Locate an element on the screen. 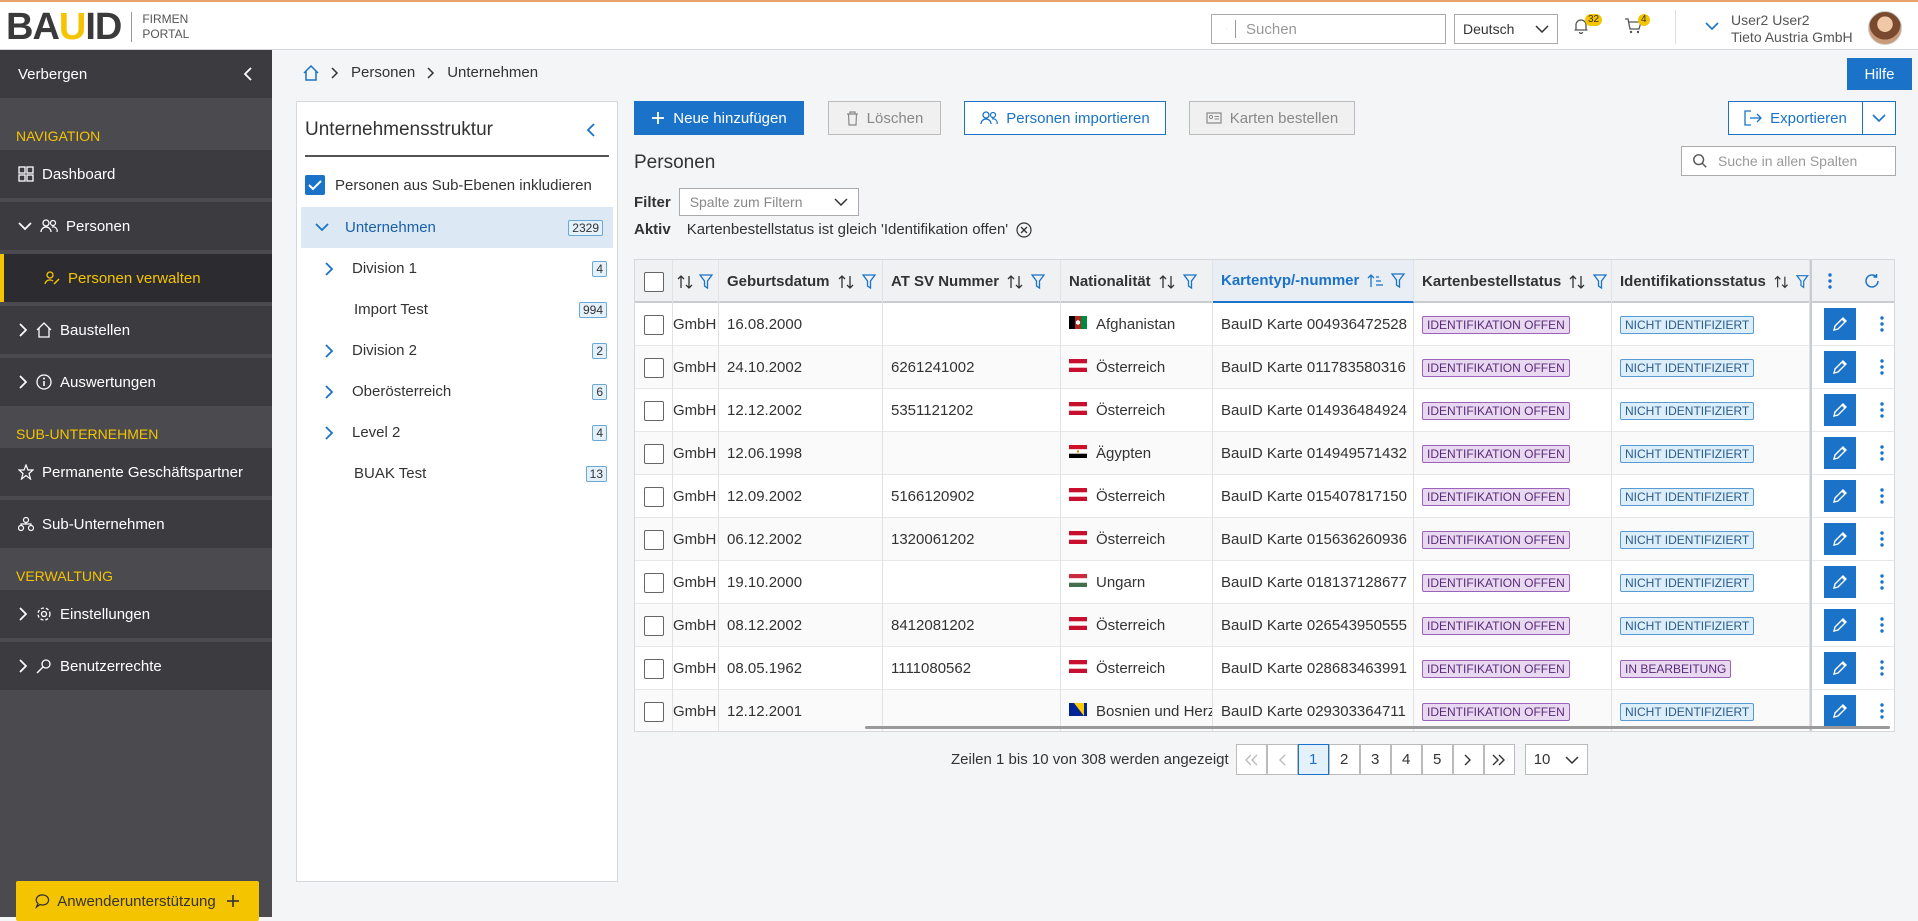  global-search is located at coordinates (1328, 29).